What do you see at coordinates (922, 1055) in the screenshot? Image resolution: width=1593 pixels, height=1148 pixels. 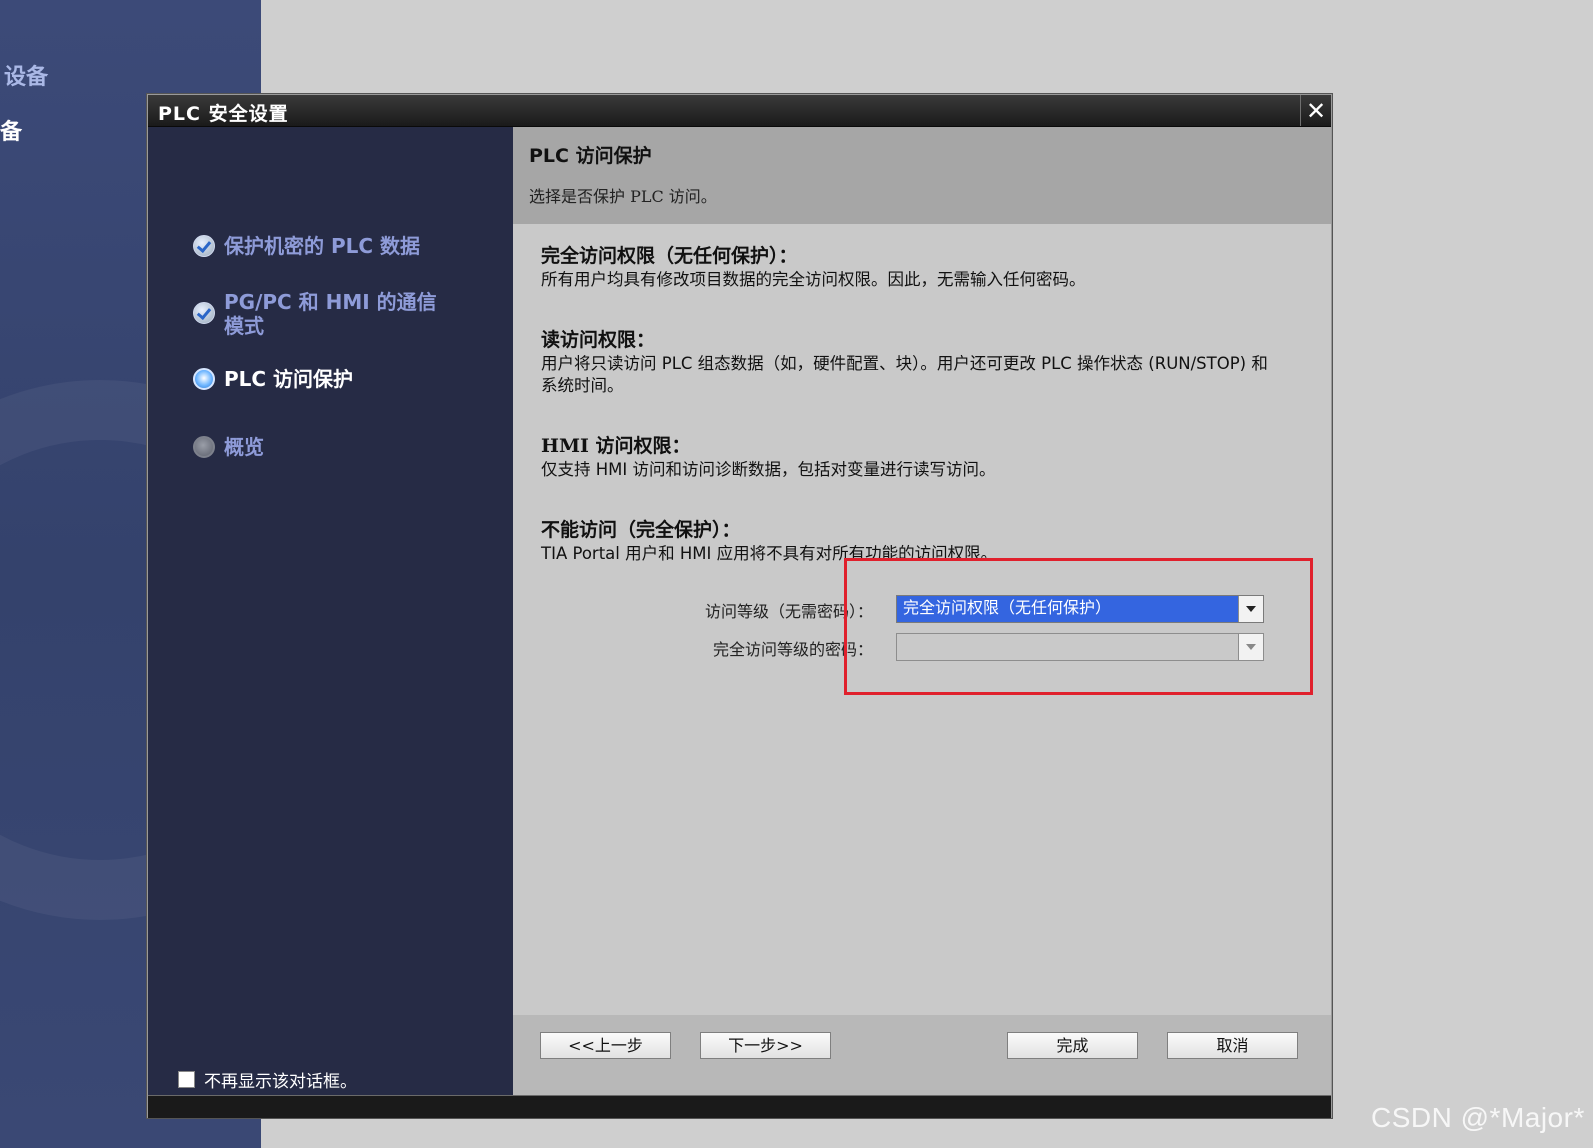 I see `button-bar: <<上一步 下一步>> 完成 取消` at bounding box center [922, 1055].